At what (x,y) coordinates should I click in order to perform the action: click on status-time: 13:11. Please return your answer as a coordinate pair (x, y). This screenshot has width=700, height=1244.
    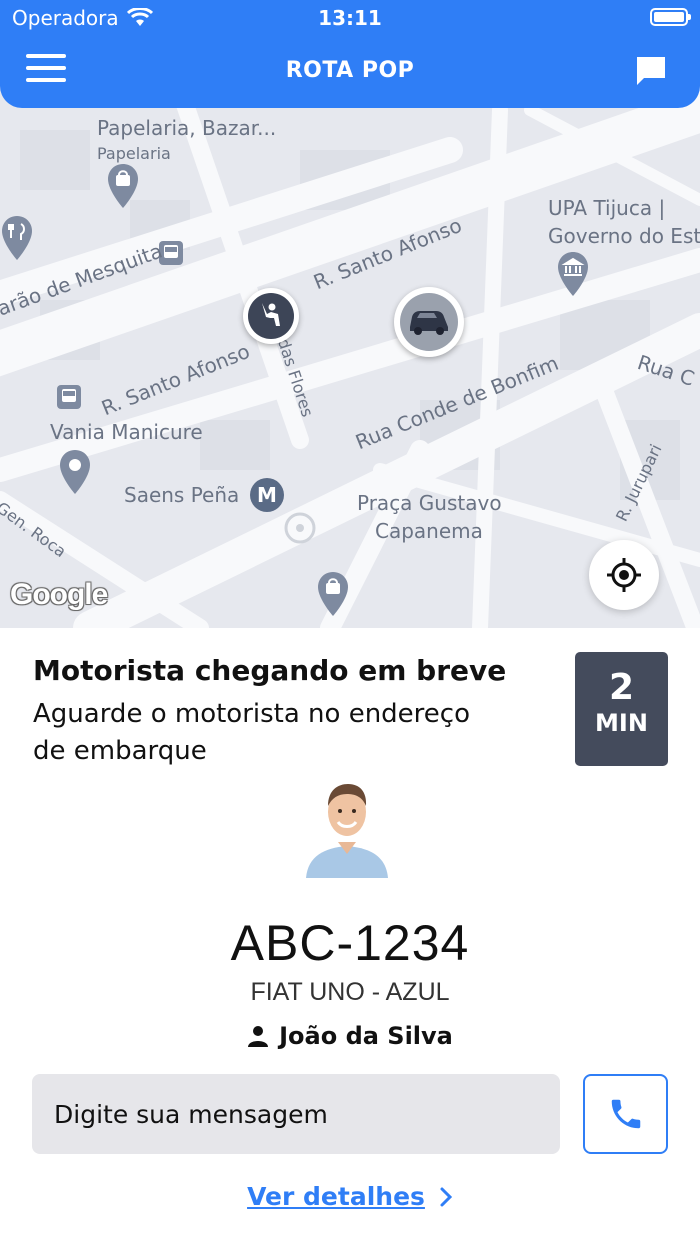
    Looking at the image, I should click on (350, 18).